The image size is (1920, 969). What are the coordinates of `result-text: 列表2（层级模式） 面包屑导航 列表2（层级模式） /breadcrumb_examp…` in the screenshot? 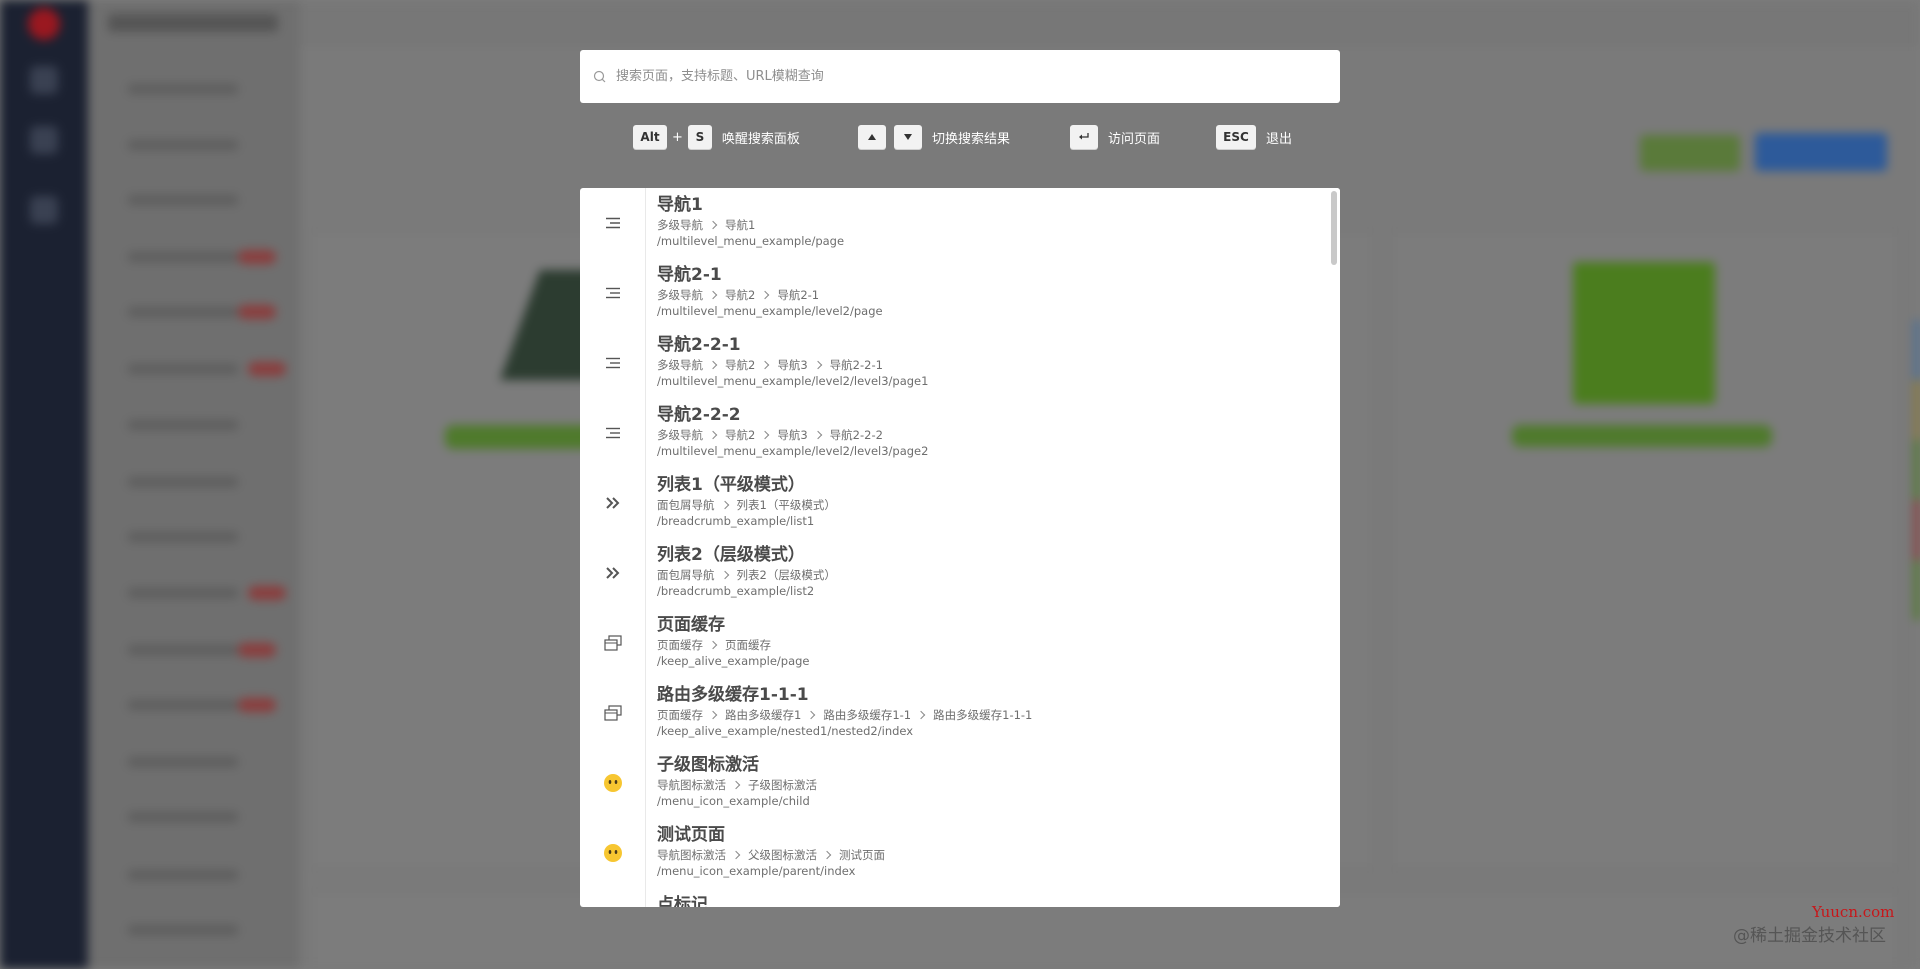 It's located at (992, 571).